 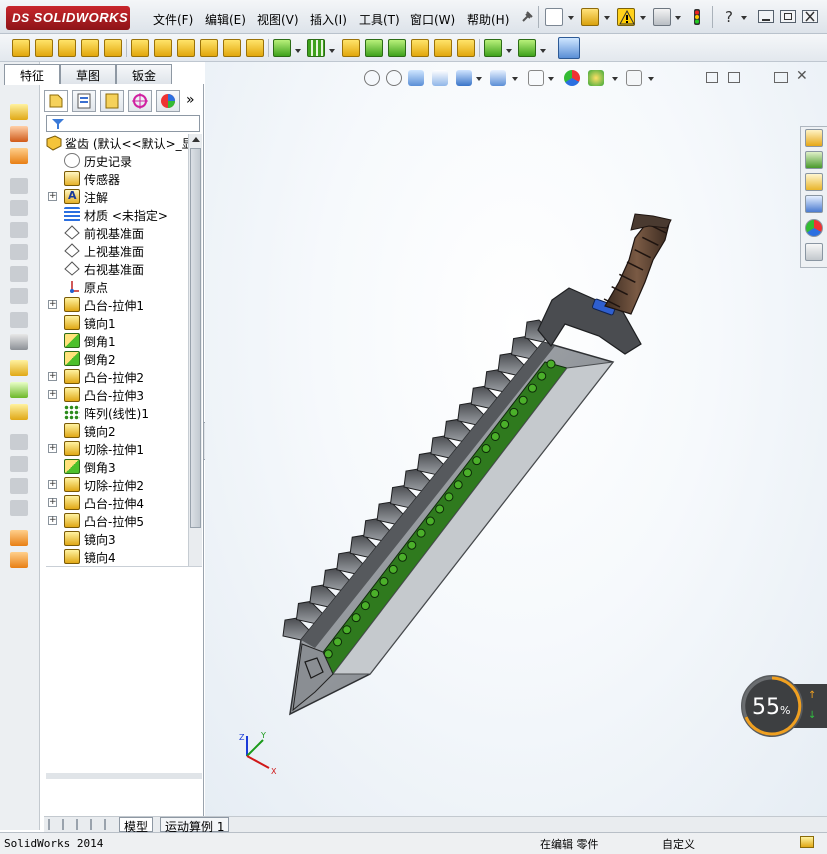 I want to click on rib-icon, so click(x=351, y=48).